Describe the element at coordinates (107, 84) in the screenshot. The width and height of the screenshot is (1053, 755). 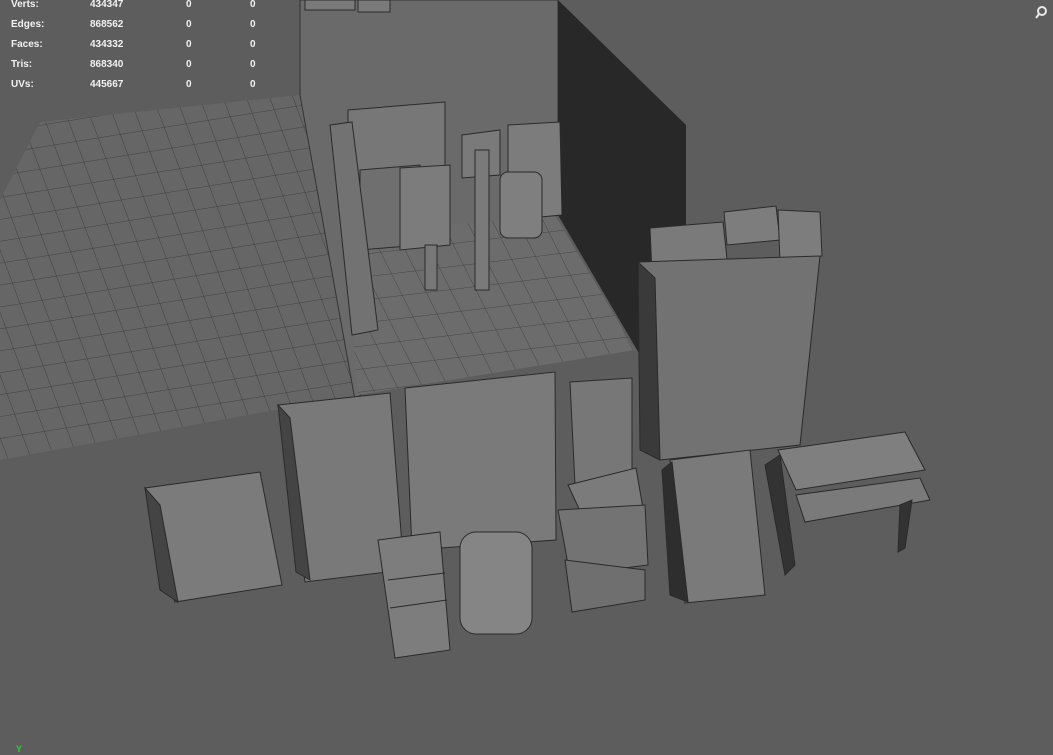
I see `stats-value: 445667` at that location.